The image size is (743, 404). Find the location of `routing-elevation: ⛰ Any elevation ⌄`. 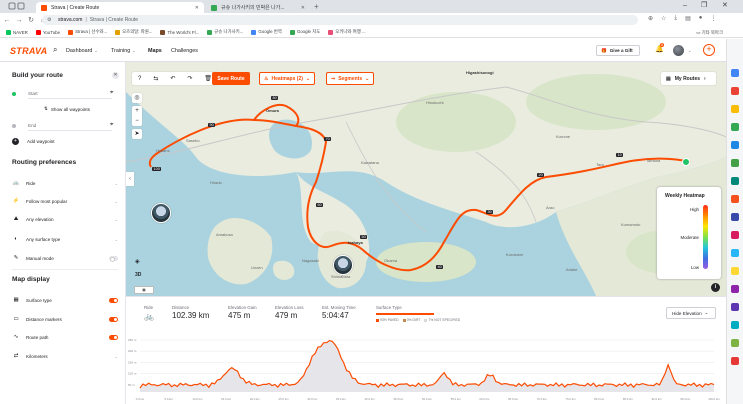

routing-elevation: ⛰ Any elevation ⌄ is located at coordinates (65, 219).